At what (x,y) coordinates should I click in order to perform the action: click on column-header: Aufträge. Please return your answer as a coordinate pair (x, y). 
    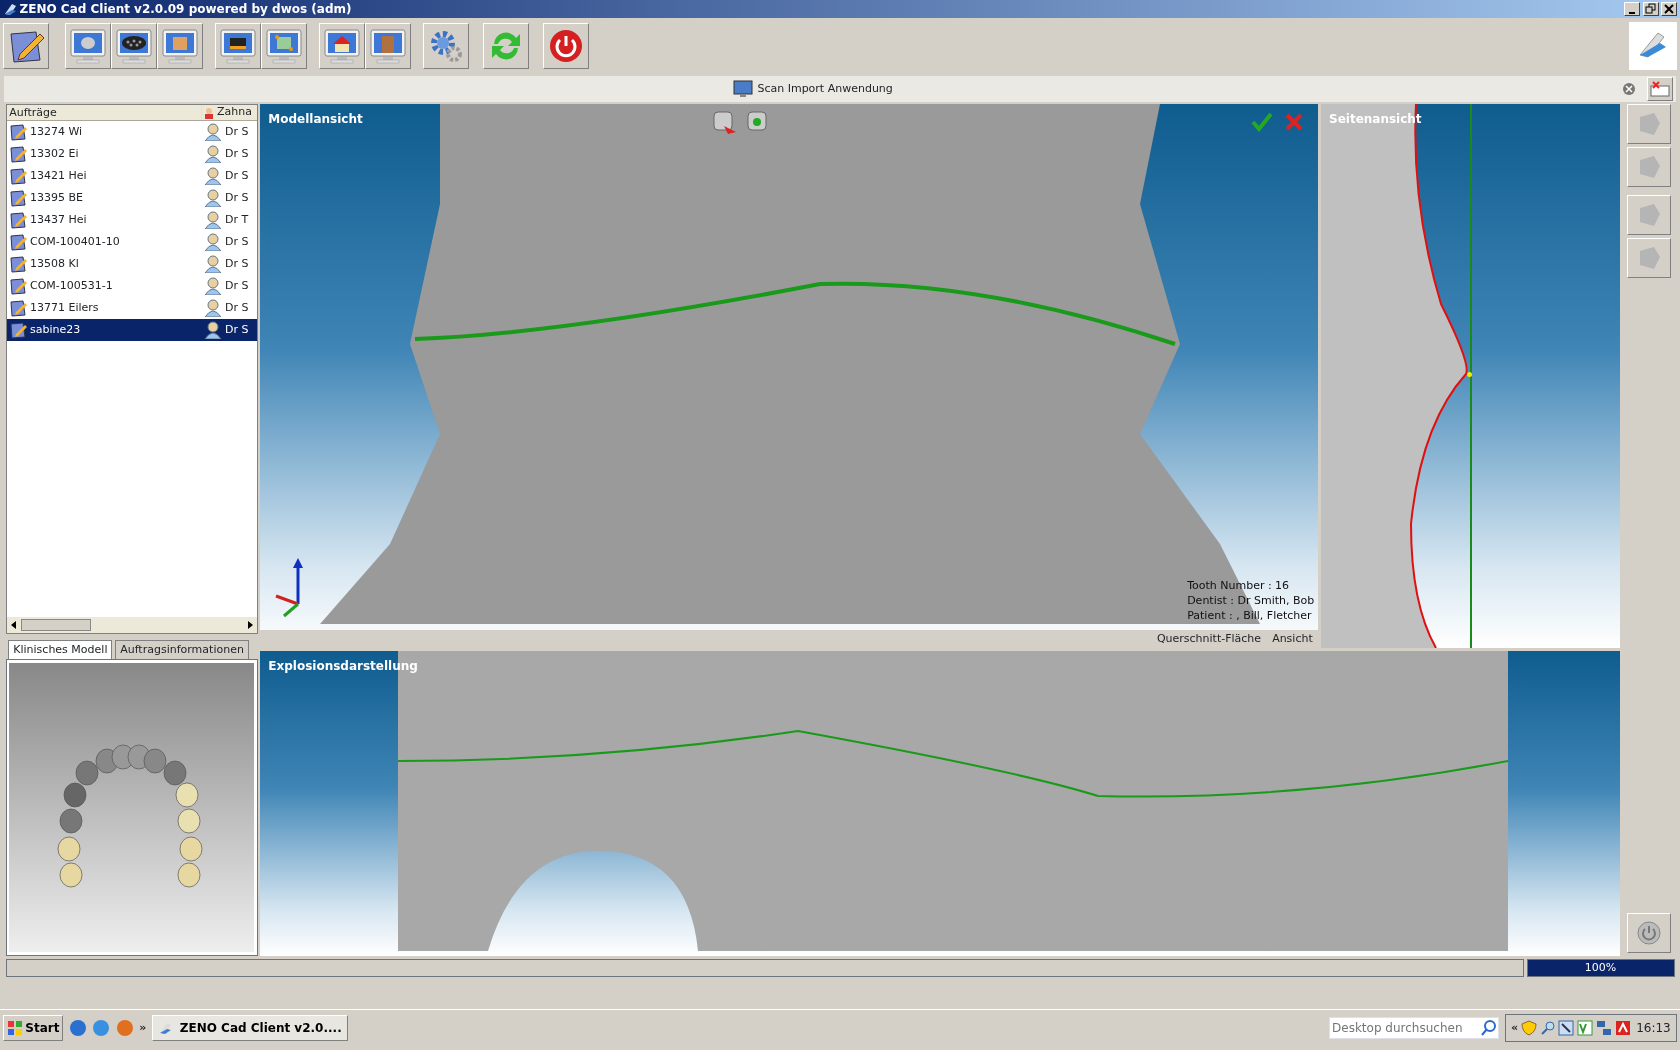
    Looking at the image, I should click on (104, 112).